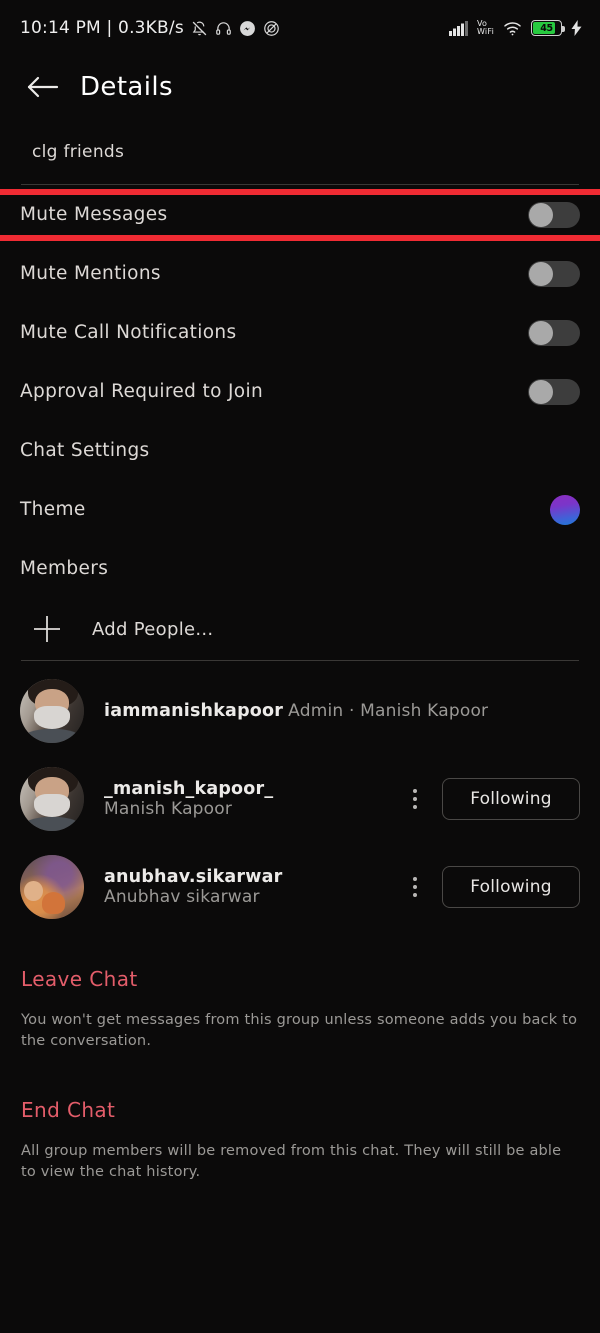 This screenshot has width=600, height=1333. What do you see at coordinates (102, 28) in the screenshot?
I see `status-clock: 10:14 PM | 0.3KB/s` at bounding box center [102, 28].